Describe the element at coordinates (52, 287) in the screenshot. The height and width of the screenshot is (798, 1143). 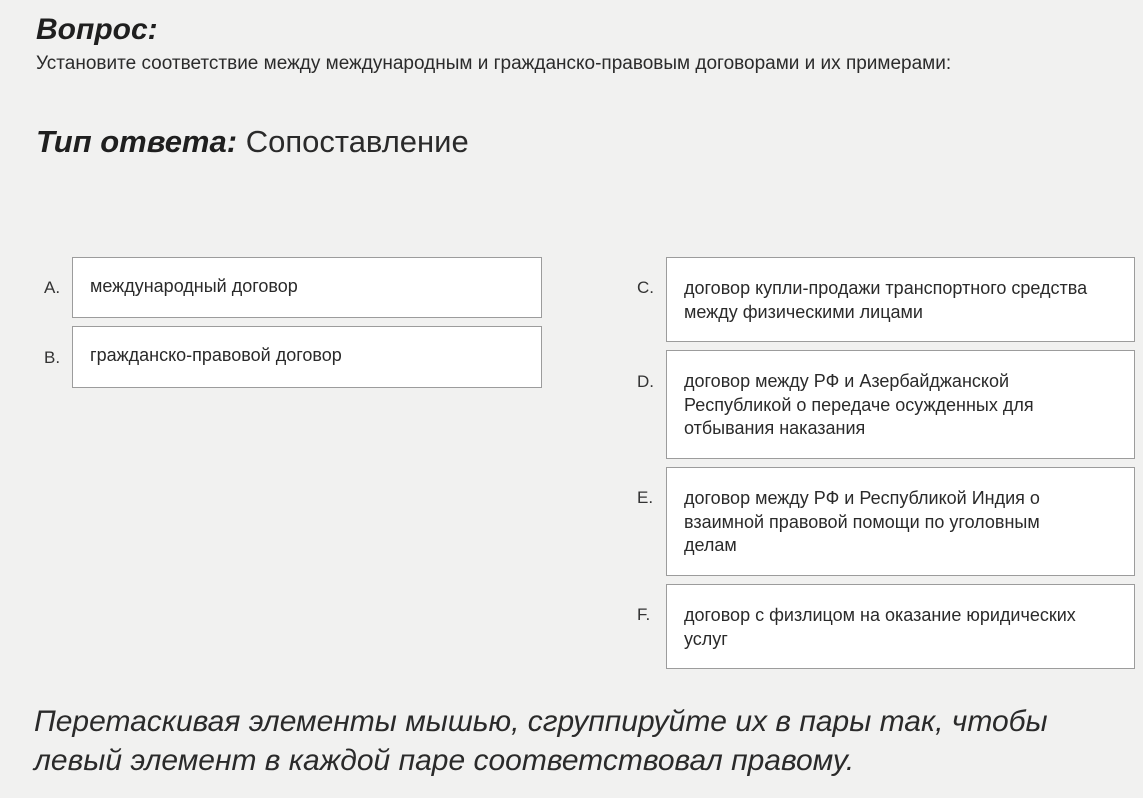
I see `item-letter: A.` at that location.